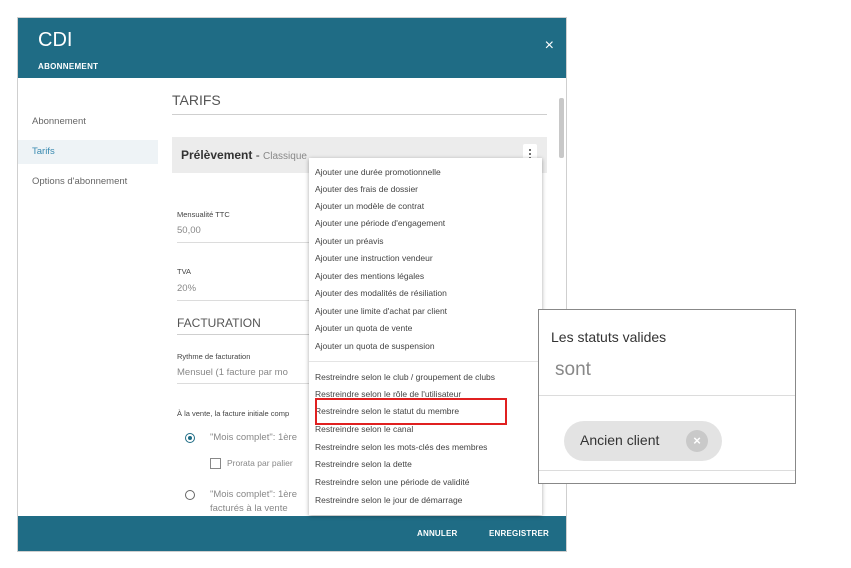 Image resolution: width=851 pixels, height=568 pixels. I want to click on menu-item: Ajouter des mentions légales, so click(369, 276).